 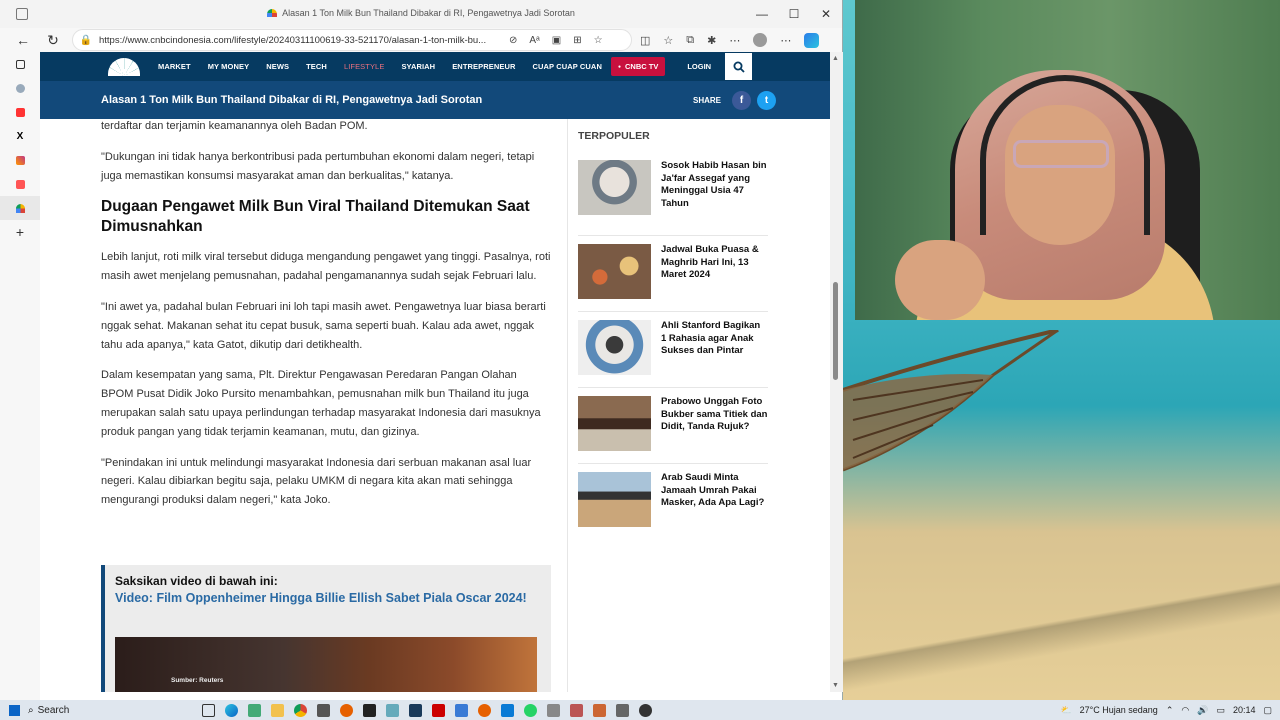 What do you see at coordinates (711, 40) in the screenshot?
I see `extensions-icon: ✱` at bounding box center [711, 40].